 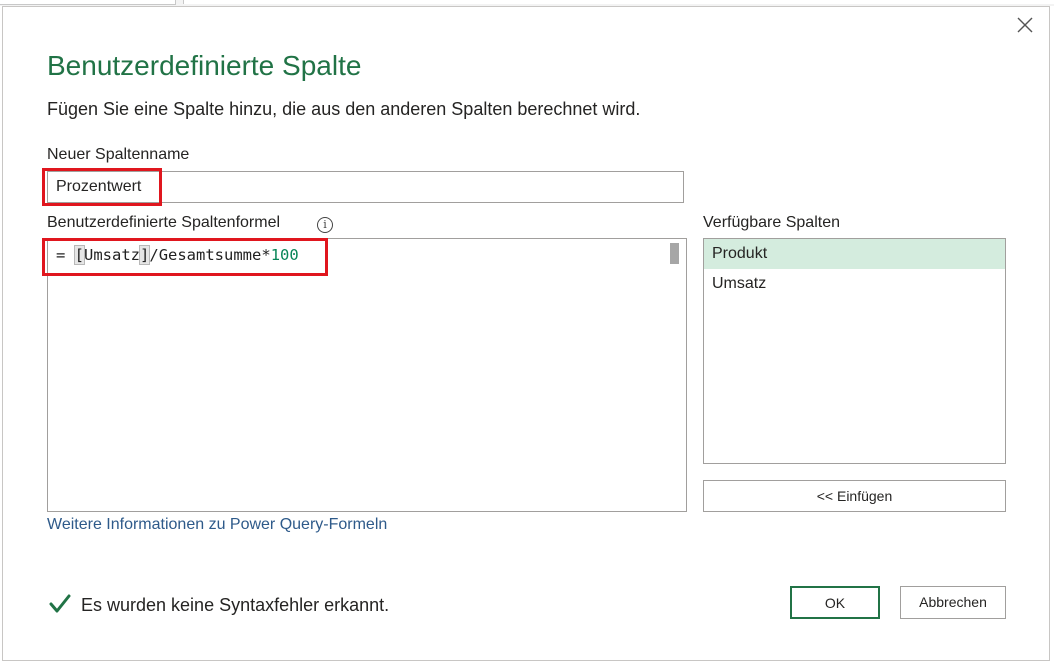 I want to click on available-columns-list: Produkt Umsatz, so click(x=854, y=351).